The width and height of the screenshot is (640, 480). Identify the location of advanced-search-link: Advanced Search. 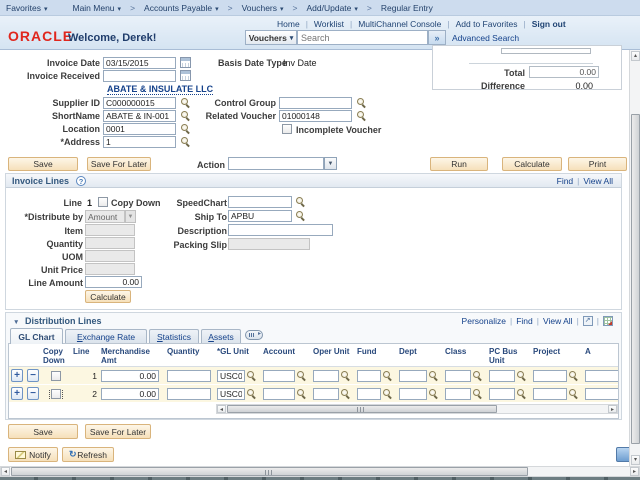
(485, 38).